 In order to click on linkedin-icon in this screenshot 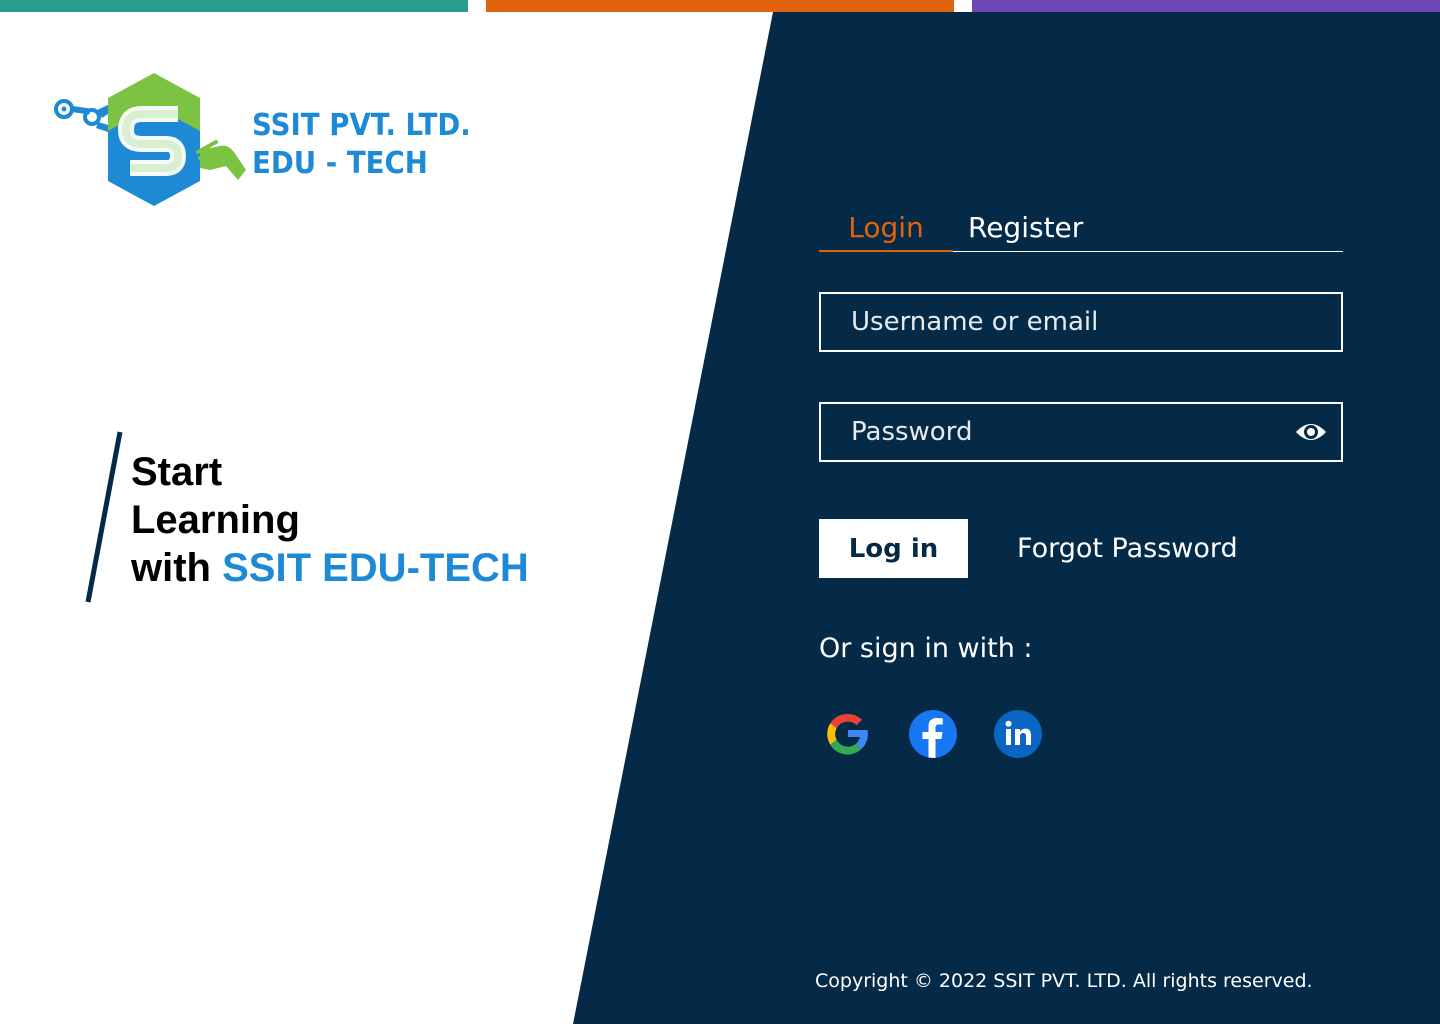, I will do `click(1018, 734)`.